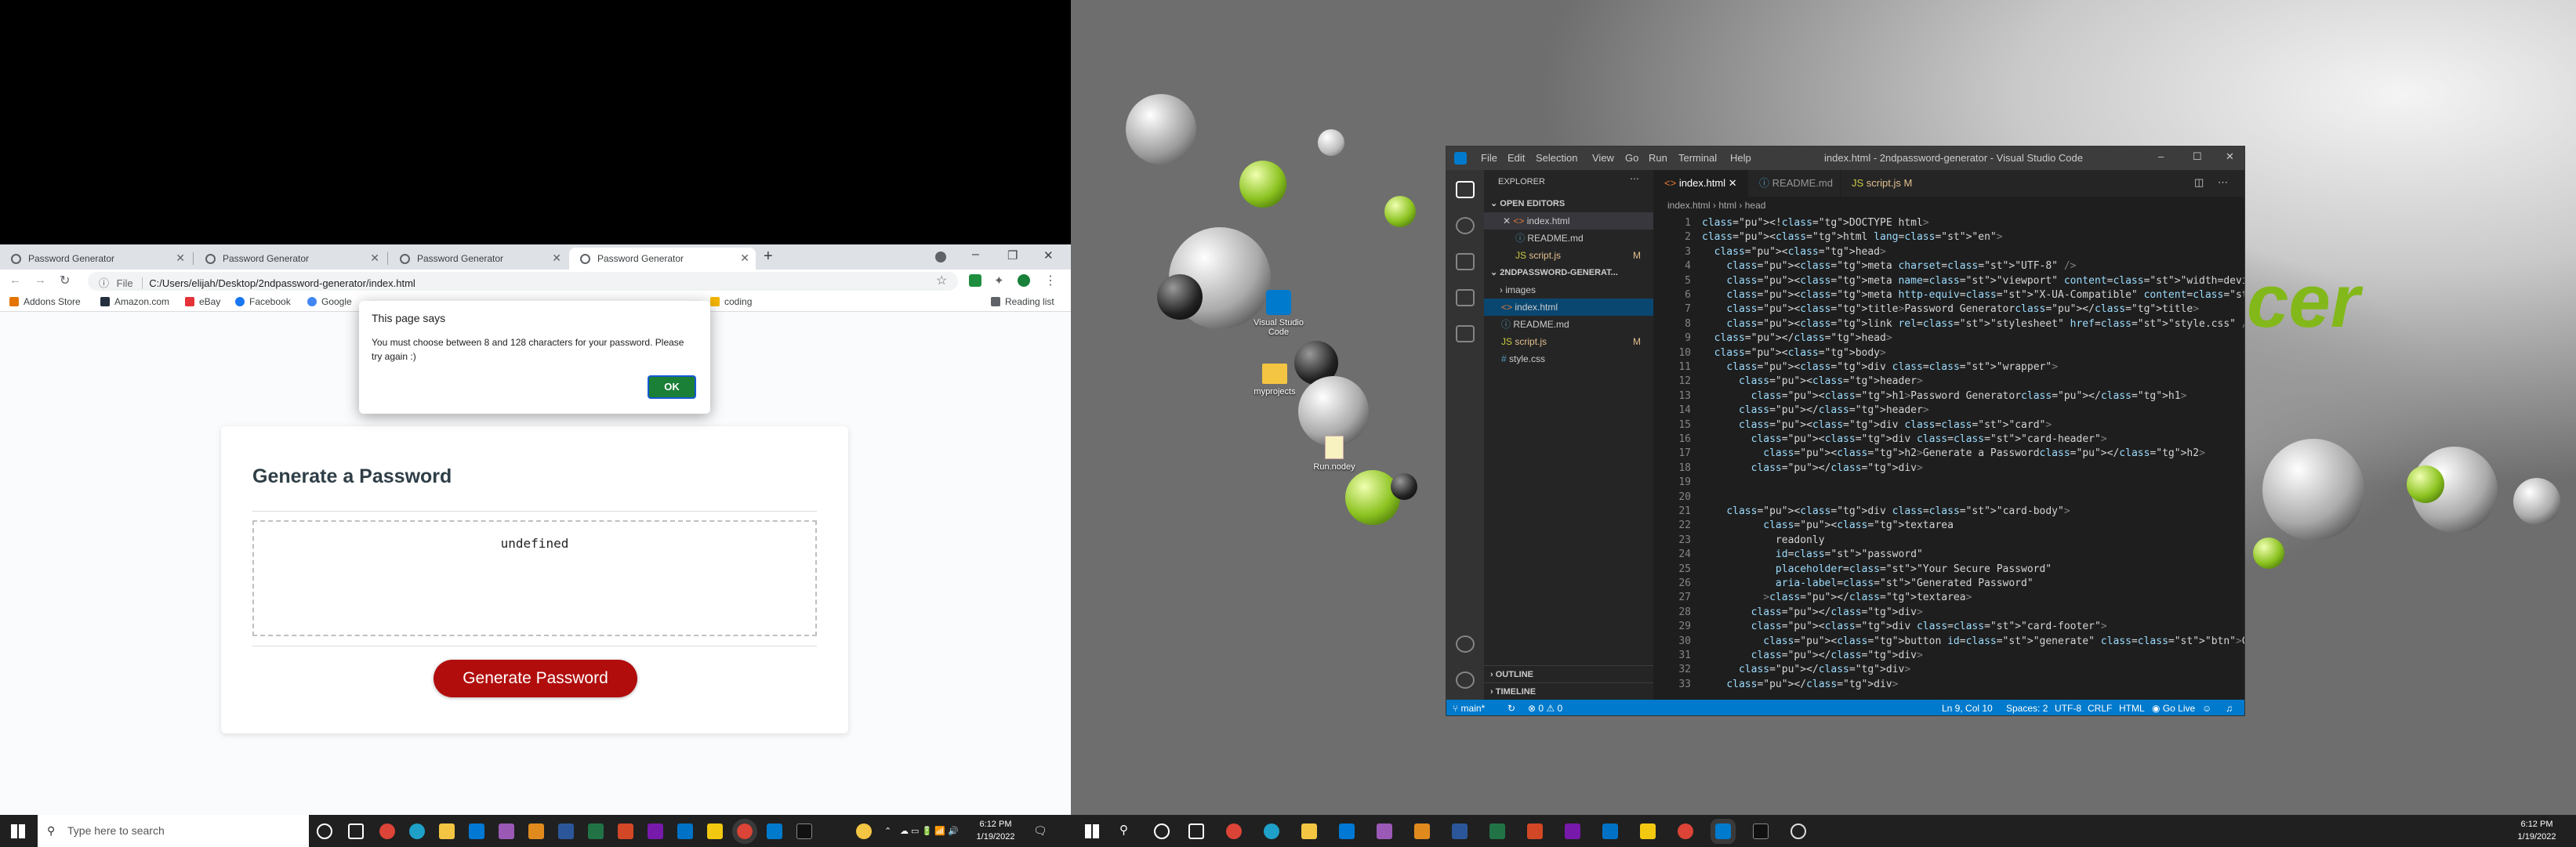 This screenshot has width=2576, height=847. I want to click on code-line: readonly, so click(1764, 540).